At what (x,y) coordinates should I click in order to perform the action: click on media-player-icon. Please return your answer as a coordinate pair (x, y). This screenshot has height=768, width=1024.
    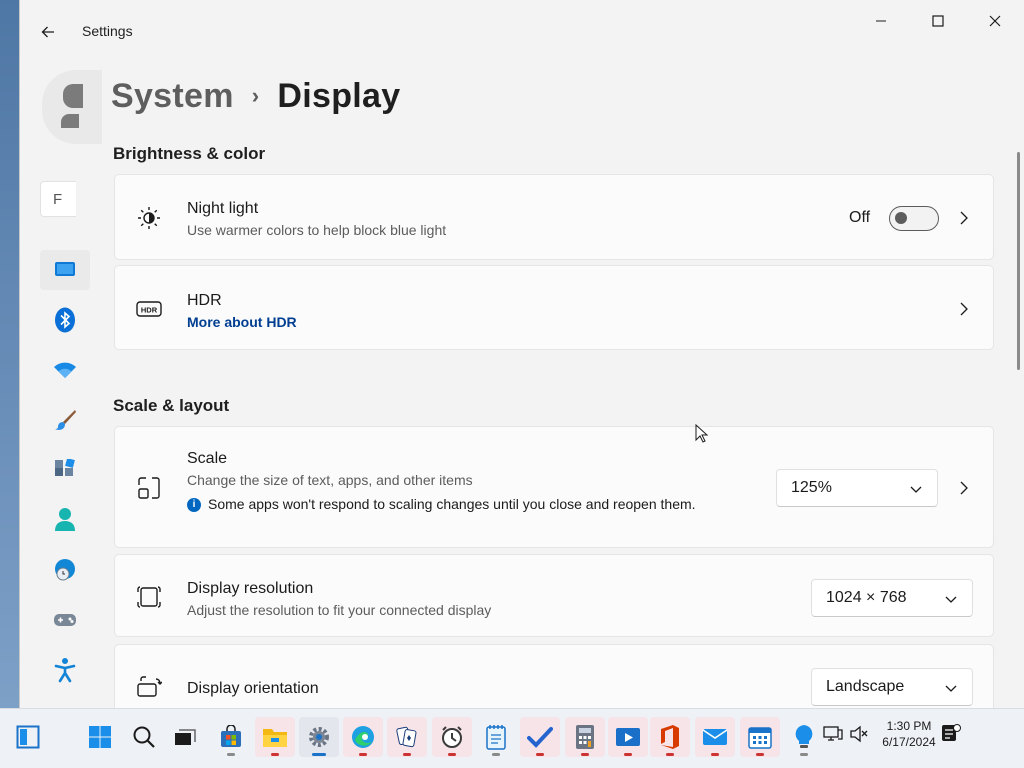
    Looking at the image, I should click on (628, 737).